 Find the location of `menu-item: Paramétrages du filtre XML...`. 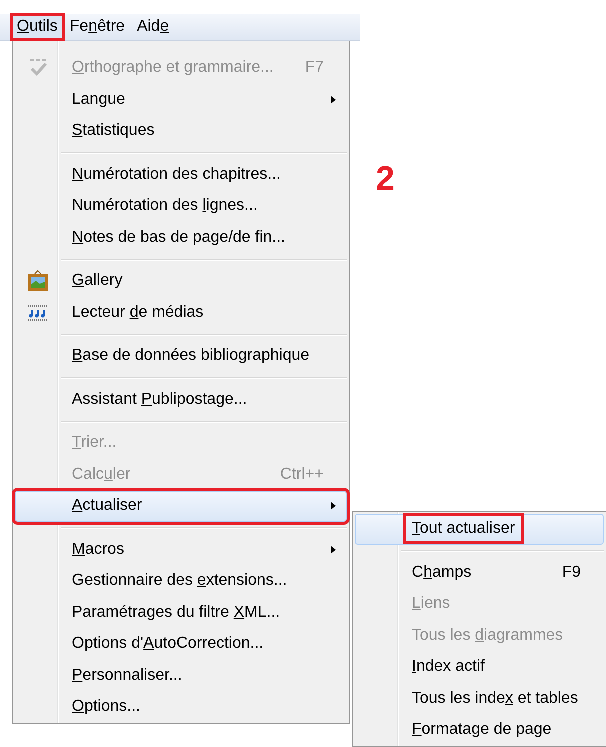

menu-item: Paramétrages du filtre XML... is located at coordinates (181, 612).